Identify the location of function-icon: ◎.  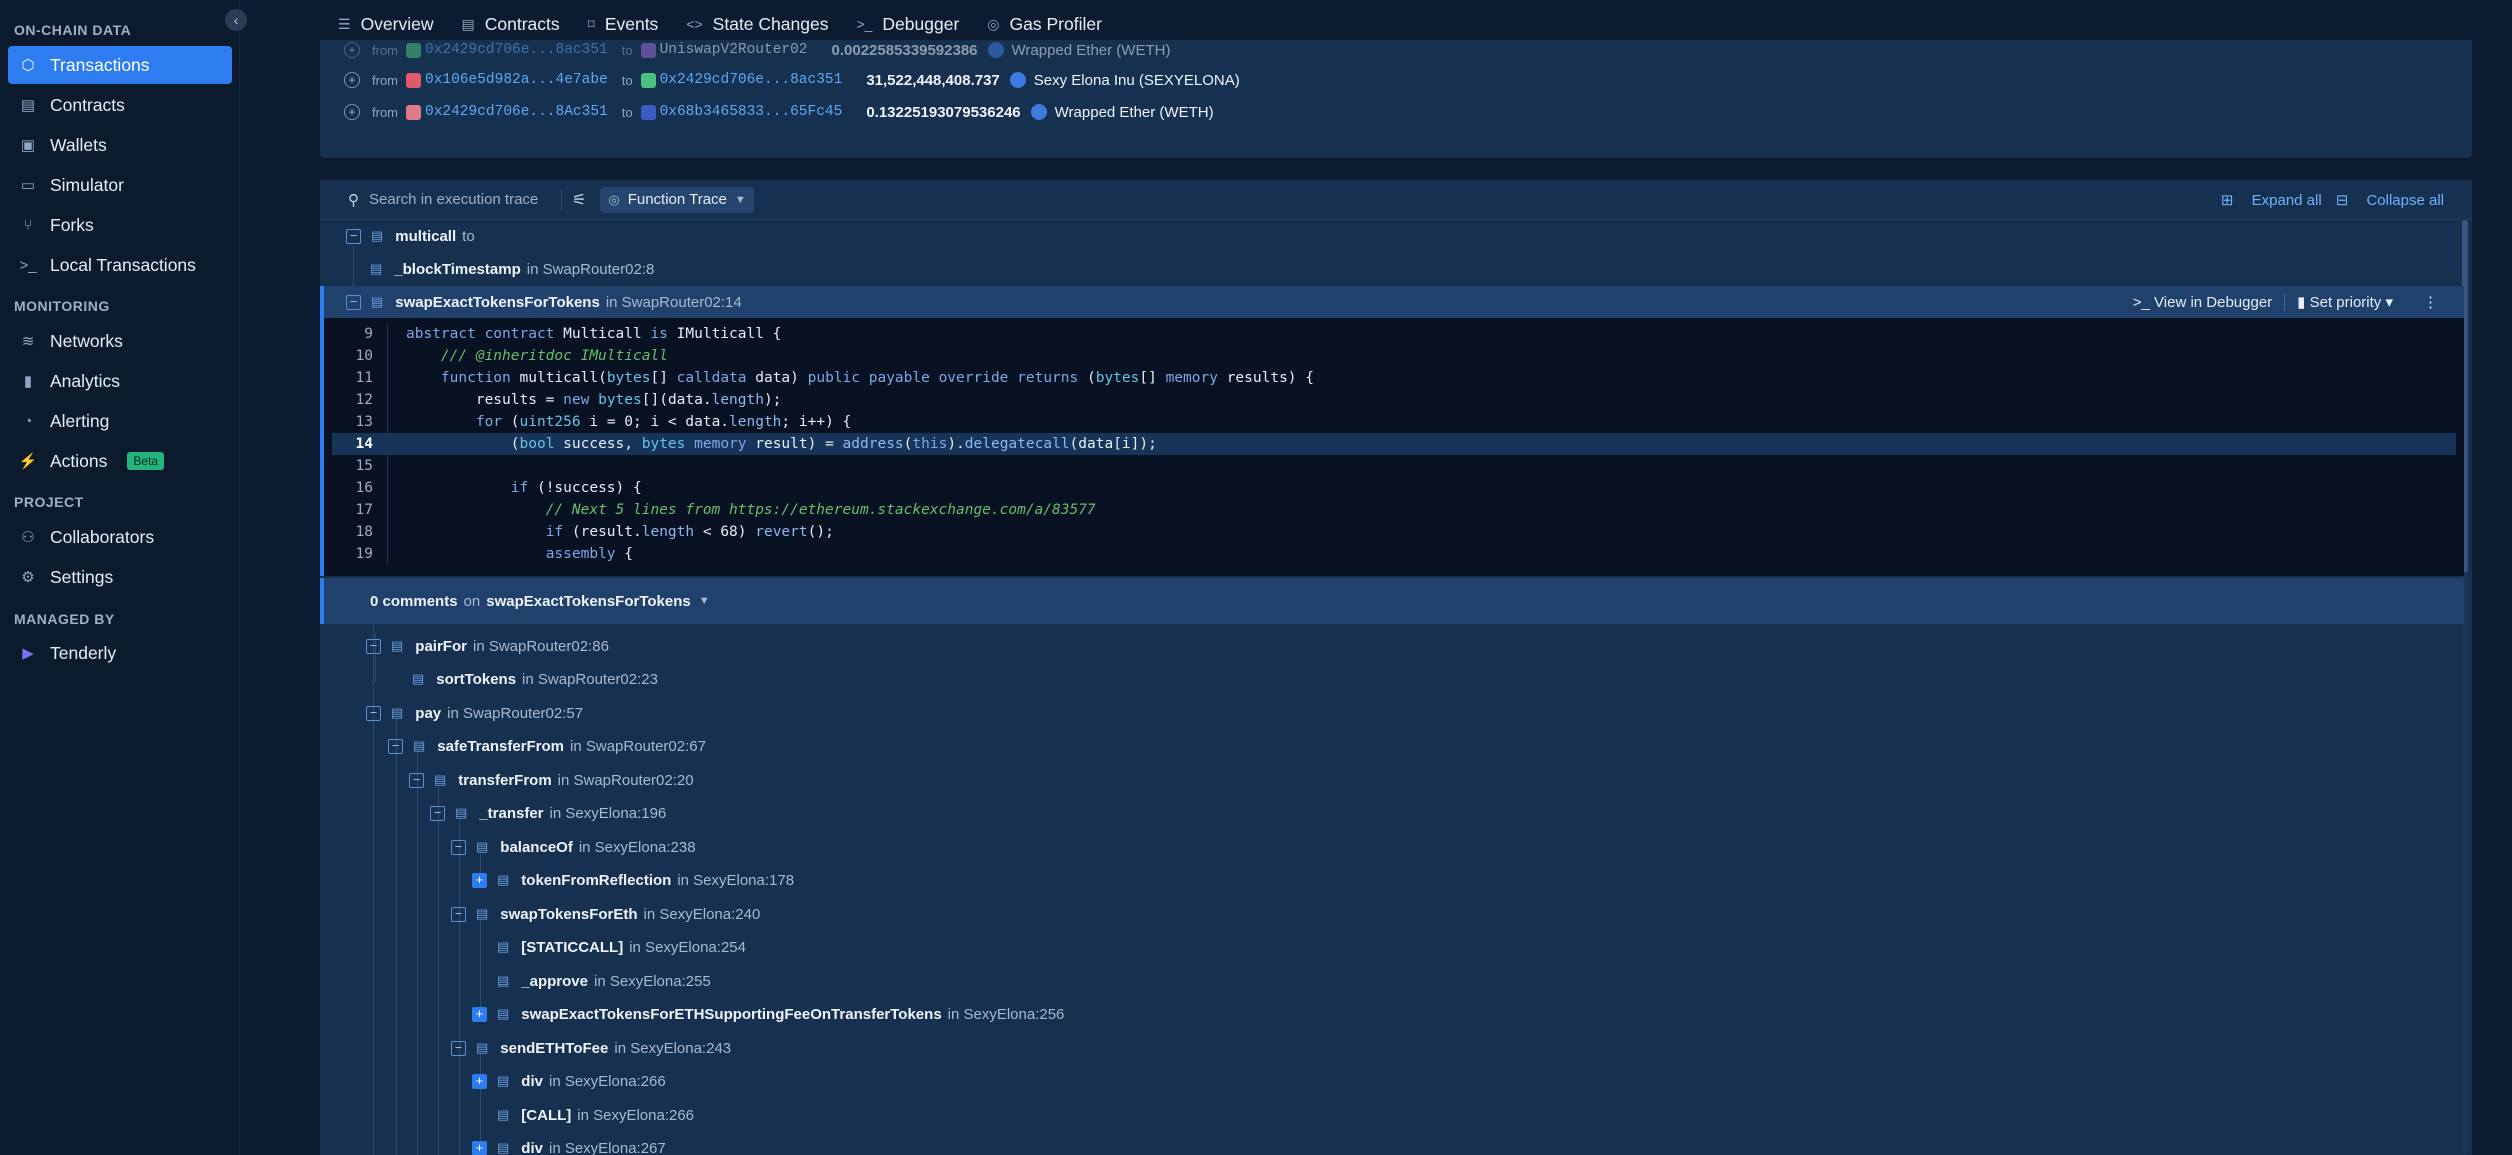
(614, 199).